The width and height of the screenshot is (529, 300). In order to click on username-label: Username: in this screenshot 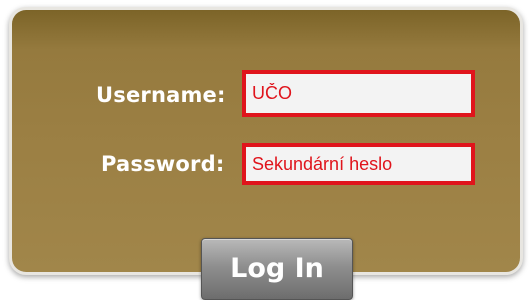, I will do `click(161, 95)`.